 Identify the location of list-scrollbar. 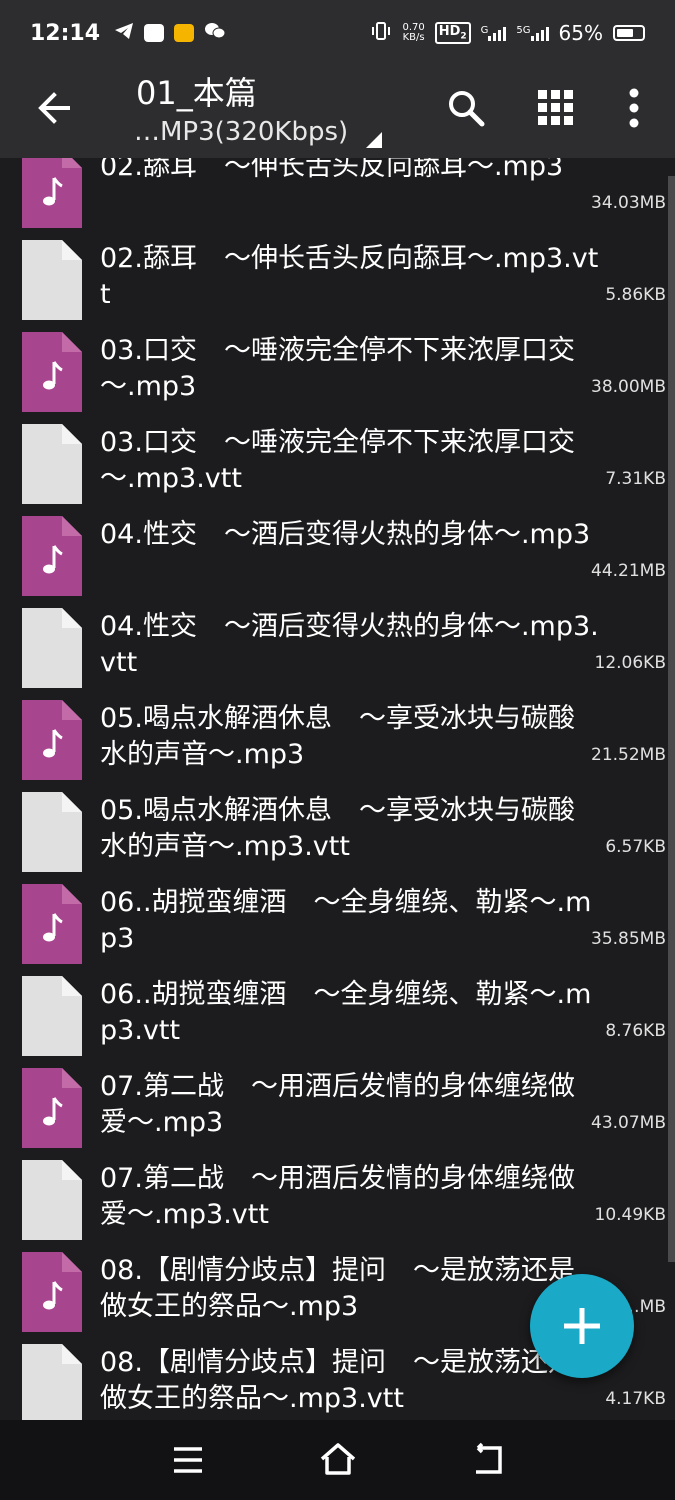
(671, 719).